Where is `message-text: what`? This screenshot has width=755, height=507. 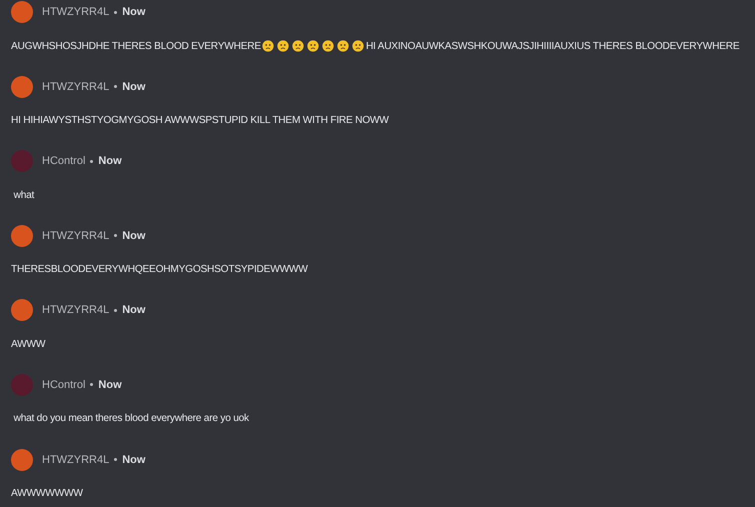 message-text: what is located at coordinates (23, 195).